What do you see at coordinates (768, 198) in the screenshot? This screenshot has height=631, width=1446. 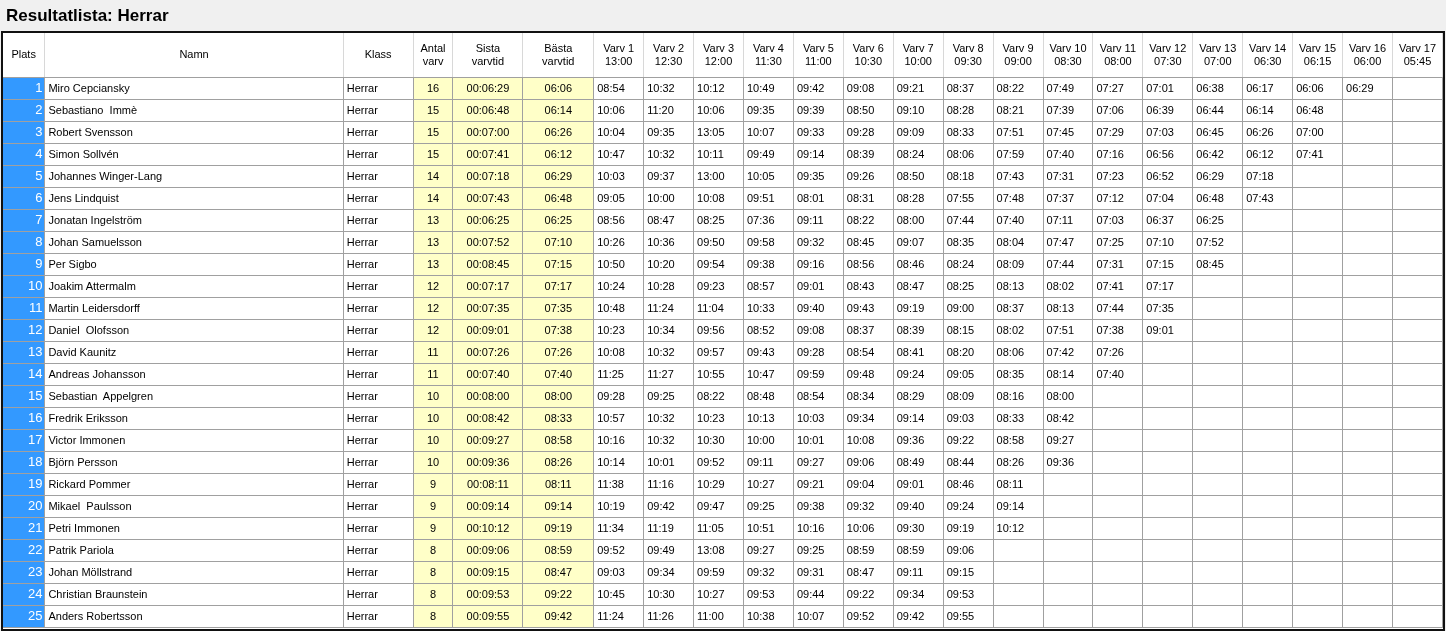 I see `table-cell: 09:51` at bounding box center [768, 198].